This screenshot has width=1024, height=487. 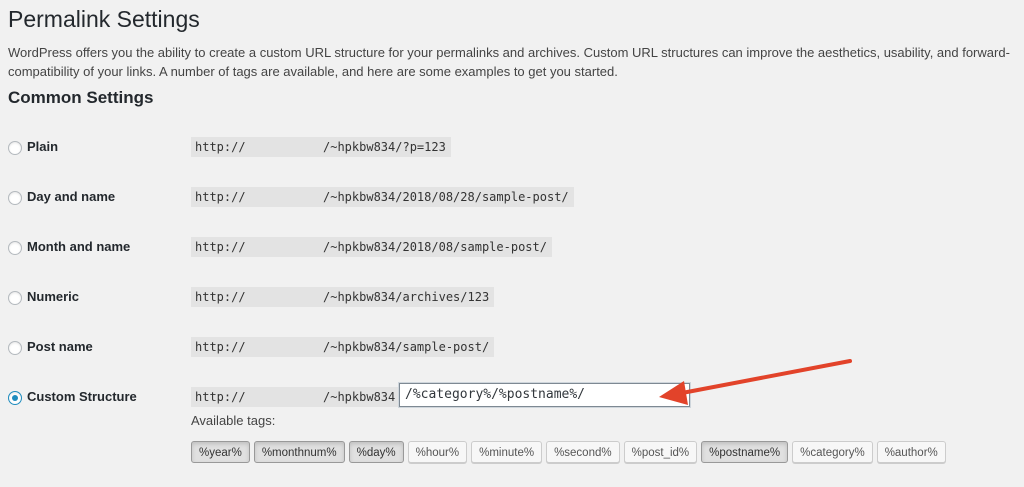 I want to click on tag-button-day: %day%, so click(x=376, y=452).